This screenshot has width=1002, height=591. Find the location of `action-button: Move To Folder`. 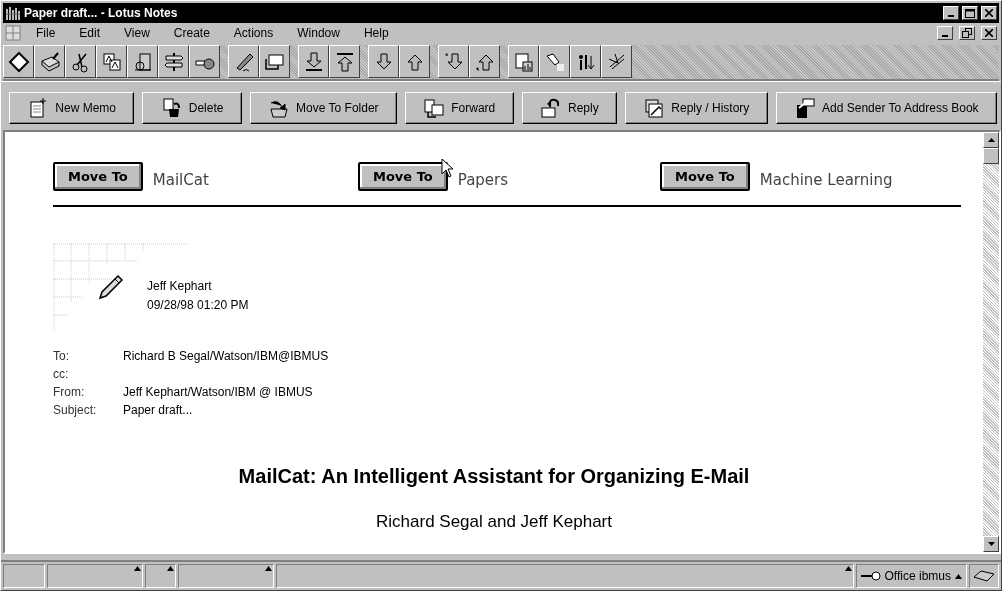

action-button: Move To Folder is located at coordinates (323, 108).